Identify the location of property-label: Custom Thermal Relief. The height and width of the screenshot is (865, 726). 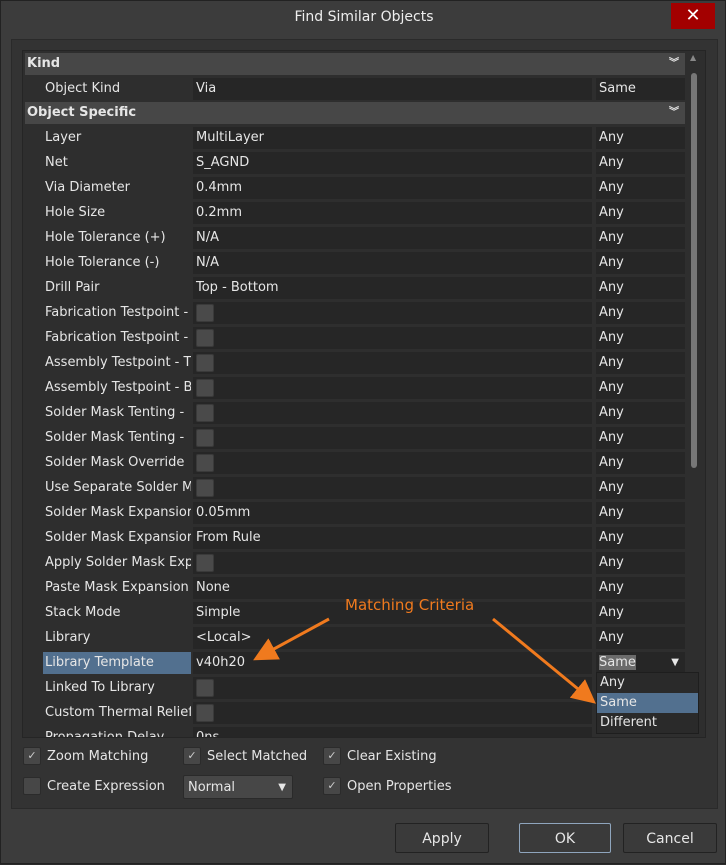
(118, 713).